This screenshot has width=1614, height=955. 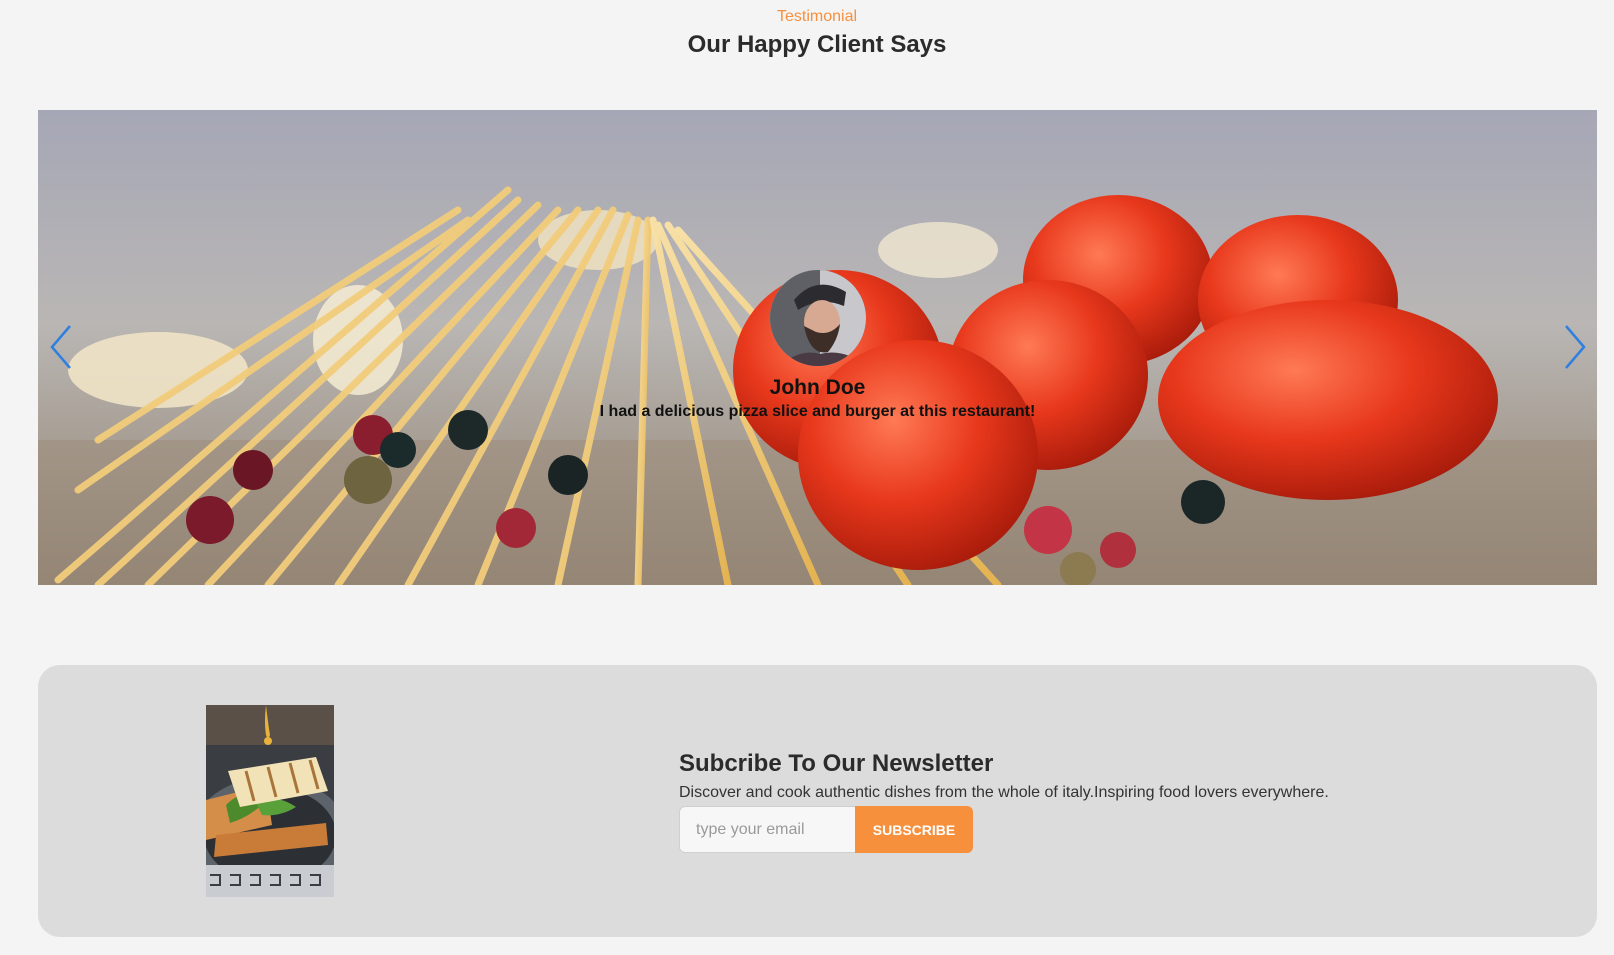 What do you see at coordinates (60, 347) in the screenshot?
I see `chevron-left-icon` at bounding box center [60, 347].